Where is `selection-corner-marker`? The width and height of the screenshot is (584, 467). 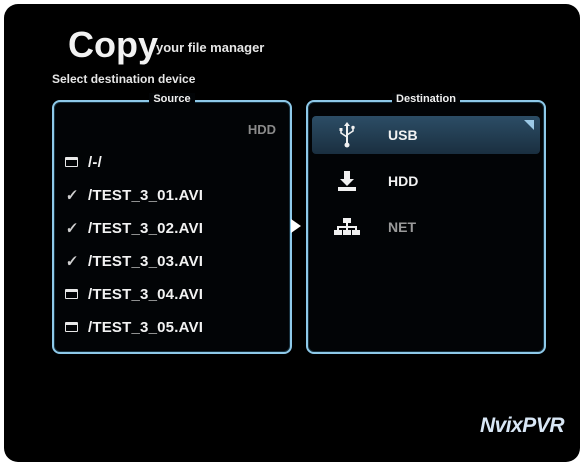
selection-corner-marker is located at coordinates (529, 125).